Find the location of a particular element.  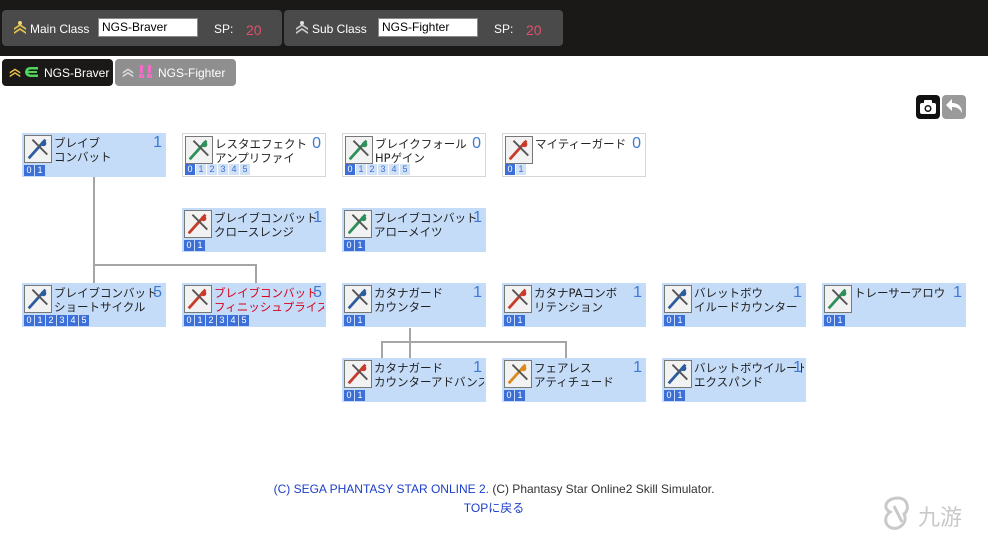

skill-node: マイティーガード 0 0 1 is located at coordinates (574, 155).